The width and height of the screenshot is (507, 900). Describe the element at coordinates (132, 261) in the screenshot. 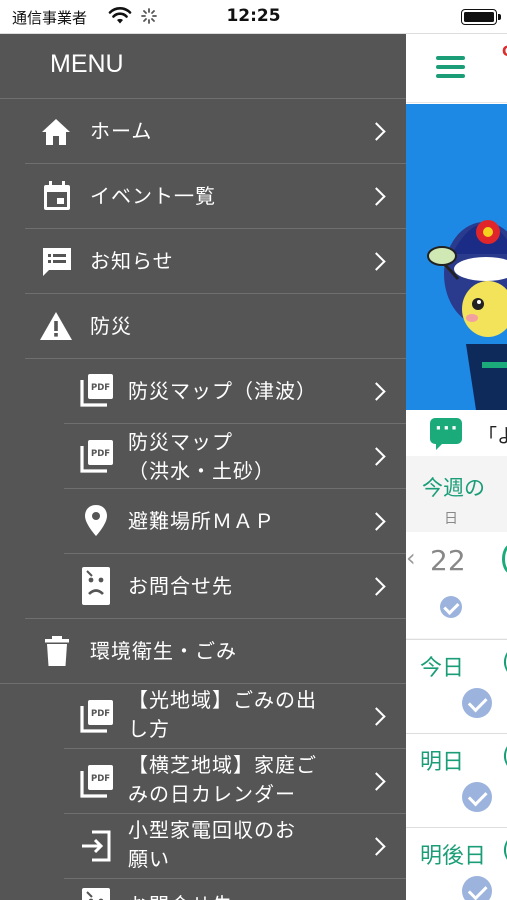

I see `menu-item-label: お知らせ` at that location.